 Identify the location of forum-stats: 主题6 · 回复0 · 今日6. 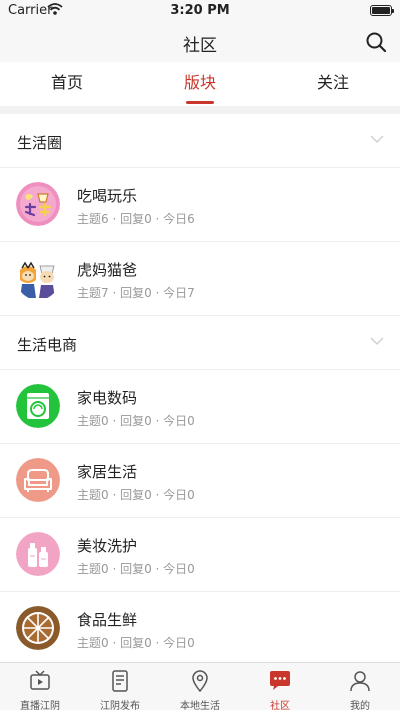
(136, 219).